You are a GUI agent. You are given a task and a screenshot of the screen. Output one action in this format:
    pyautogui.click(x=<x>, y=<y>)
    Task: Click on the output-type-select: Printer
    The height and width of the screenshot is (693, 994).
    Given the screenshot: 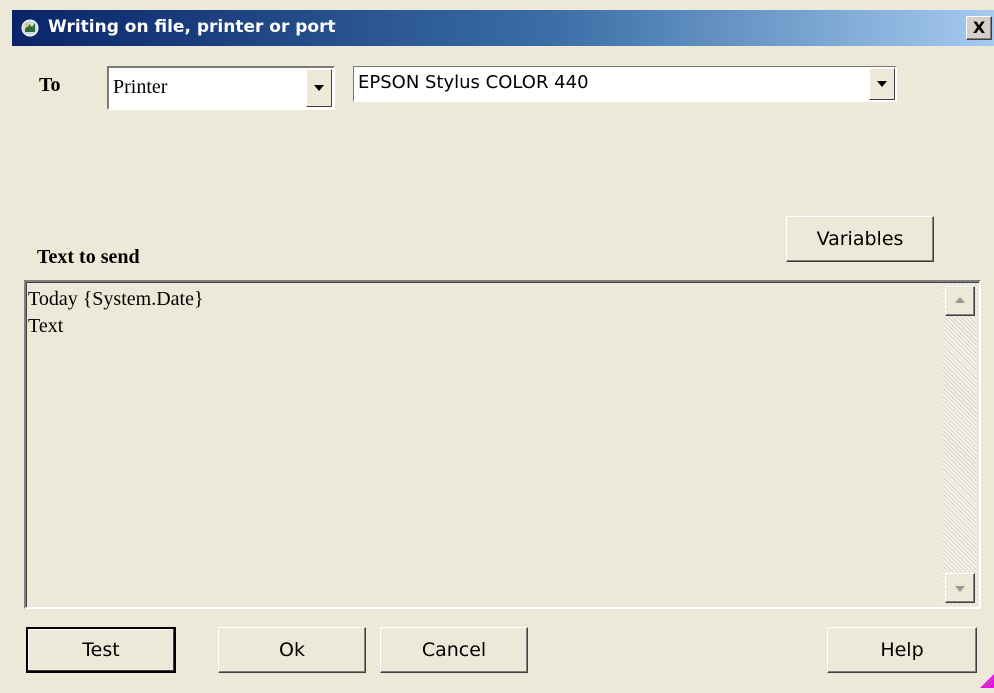 What is the action you would take?
    pyautogui.click(x=221, y=88)
    